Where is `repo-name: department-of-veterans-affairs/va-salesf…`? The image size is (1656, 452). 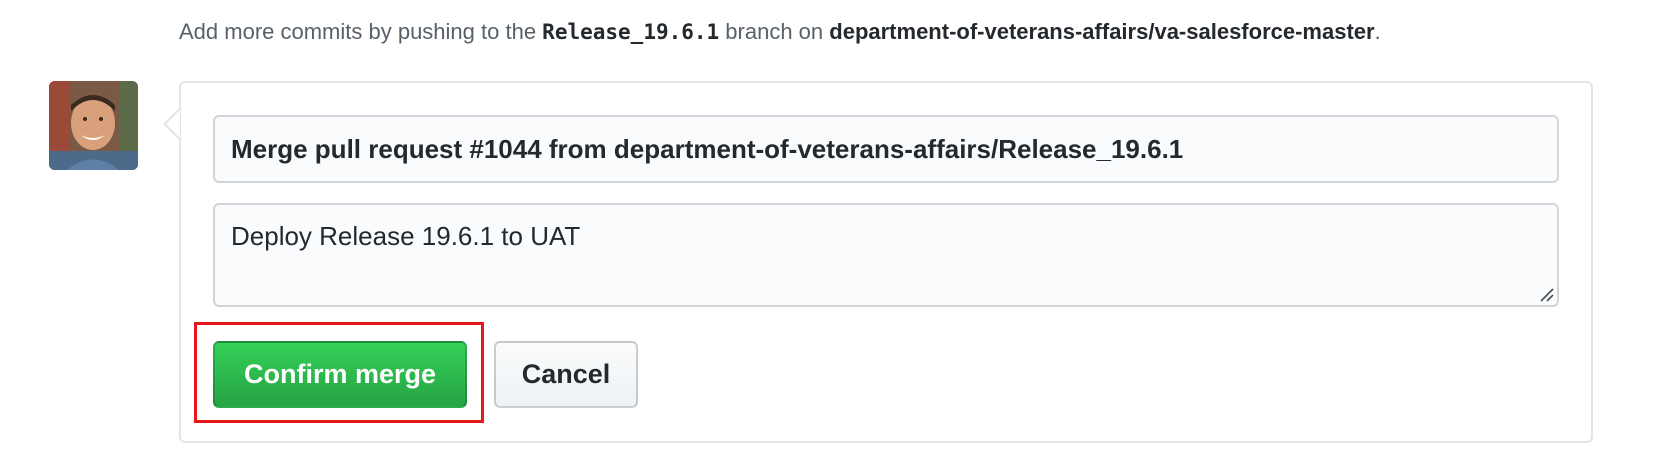
repo-name: department-of-veterans-affairs/va-salesf… is located at coordinates (1102, 31).